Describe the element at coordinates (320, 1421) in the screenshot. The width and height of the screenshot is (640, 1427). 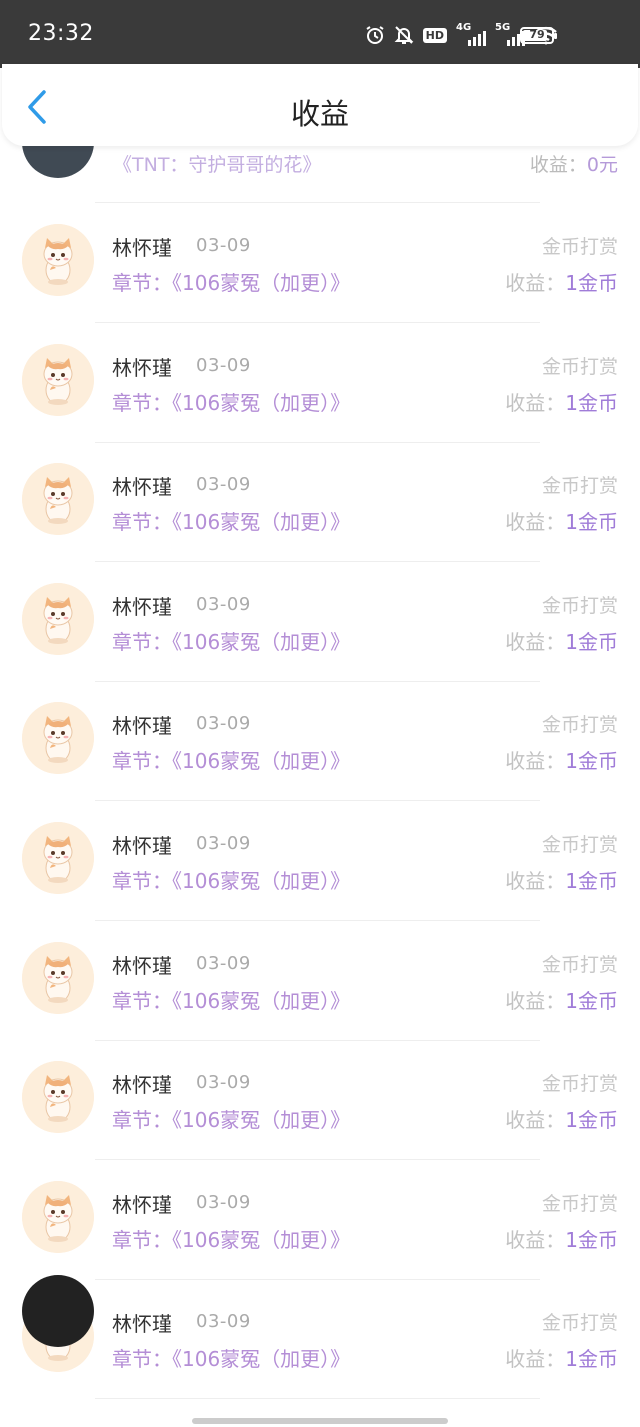
I see `home-indicator` at that location.